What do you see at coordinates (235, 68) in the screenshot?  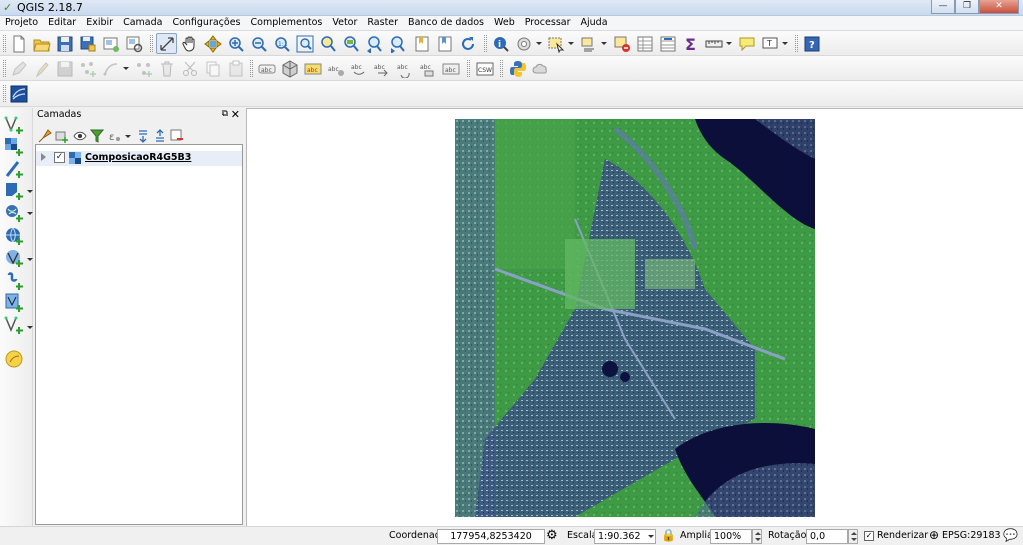 I see `paste-features-icon` at bounding box center [235, 68].